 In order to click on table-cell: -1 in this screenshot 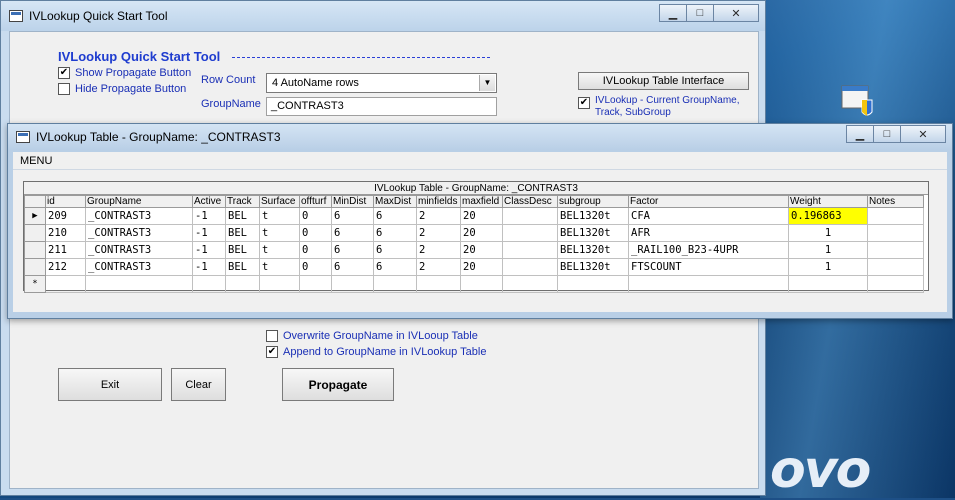, I will do `click(209, 267)`.